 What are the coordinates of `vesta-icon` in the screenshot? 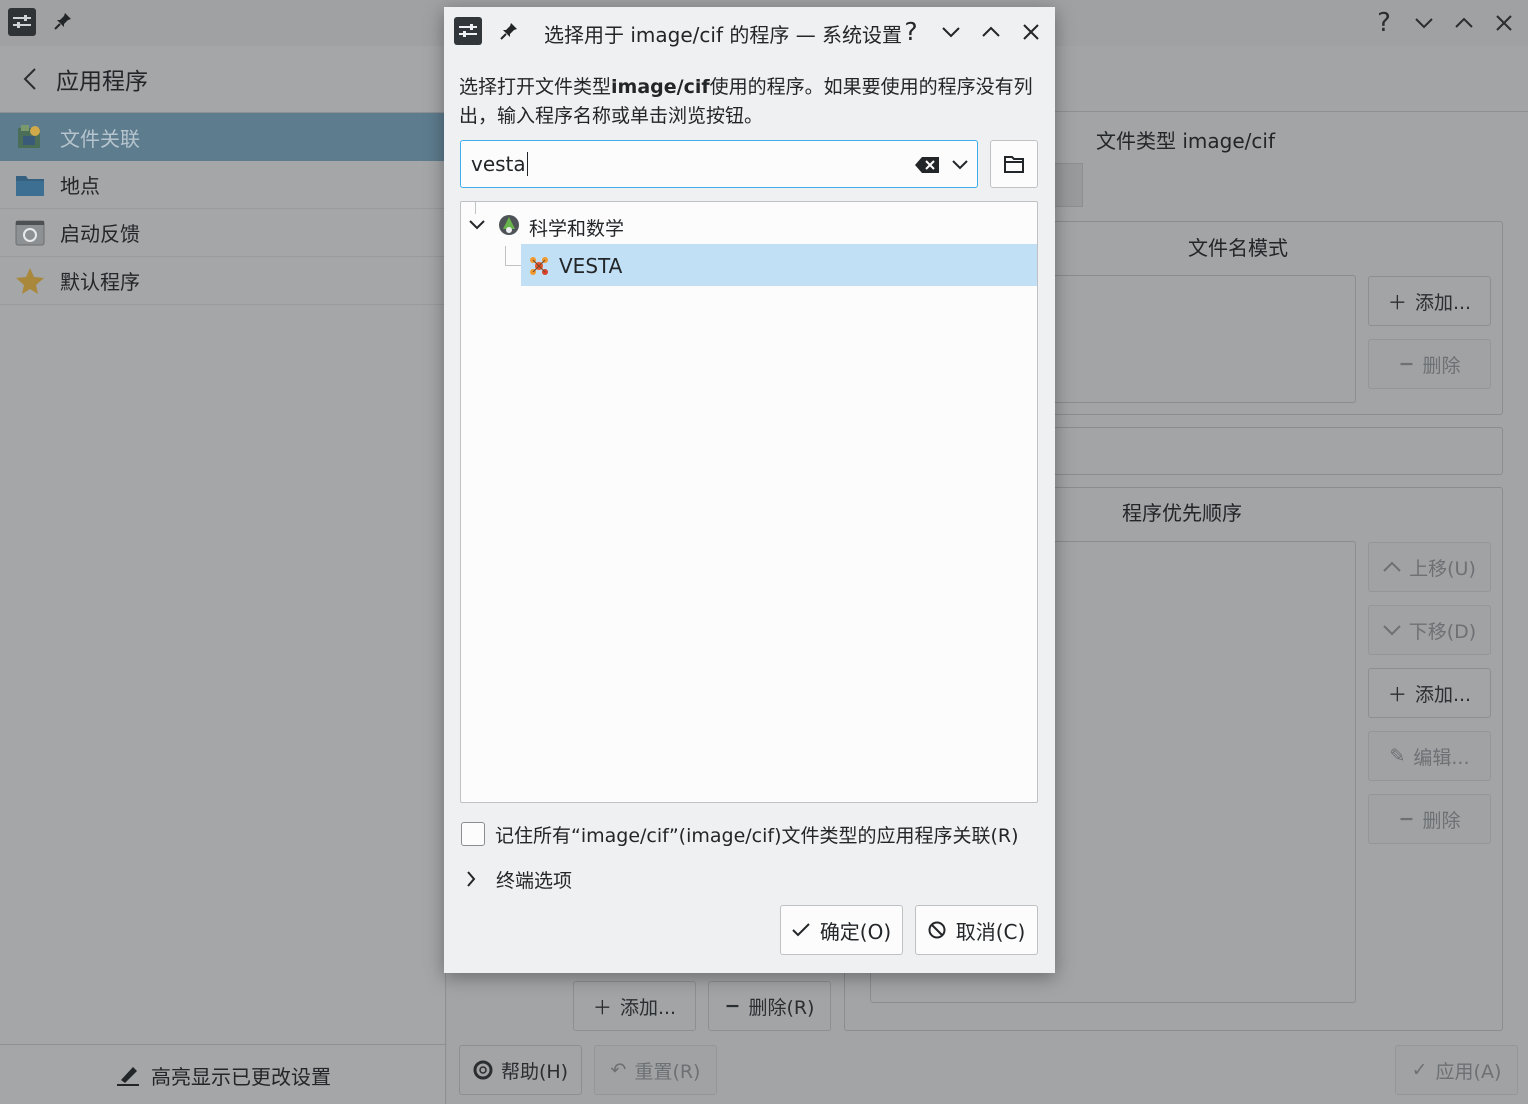 It's located at (539, 266).